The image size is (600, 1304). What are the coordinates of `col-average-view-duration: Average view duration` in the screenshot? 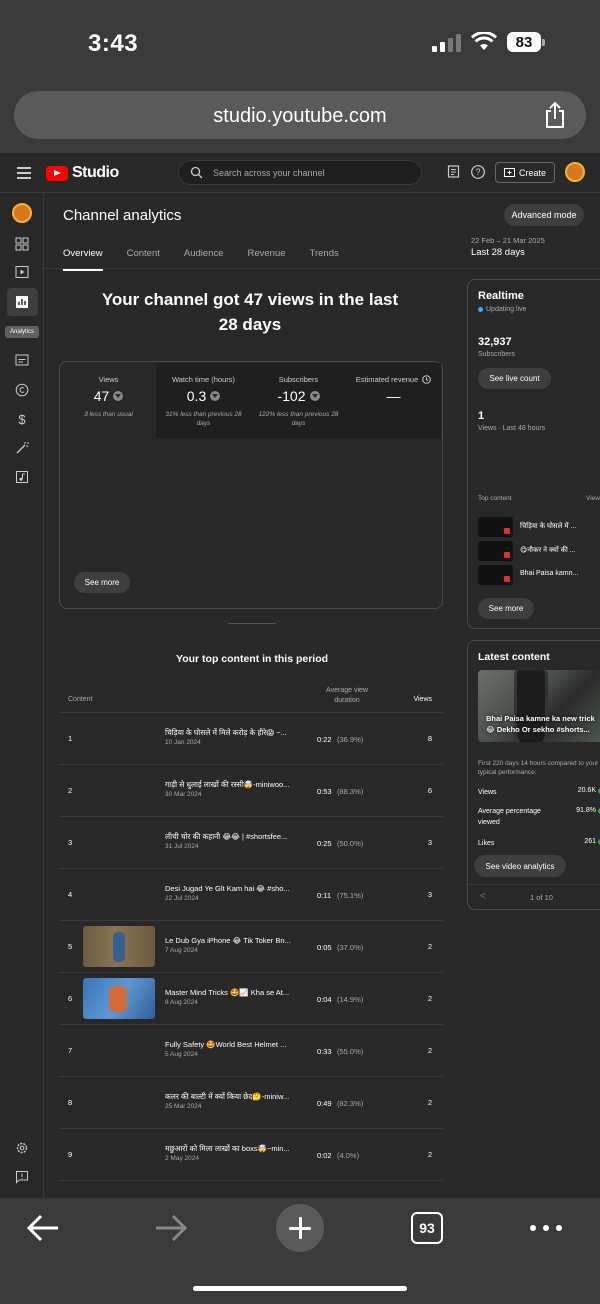 It's located at (347, 696).